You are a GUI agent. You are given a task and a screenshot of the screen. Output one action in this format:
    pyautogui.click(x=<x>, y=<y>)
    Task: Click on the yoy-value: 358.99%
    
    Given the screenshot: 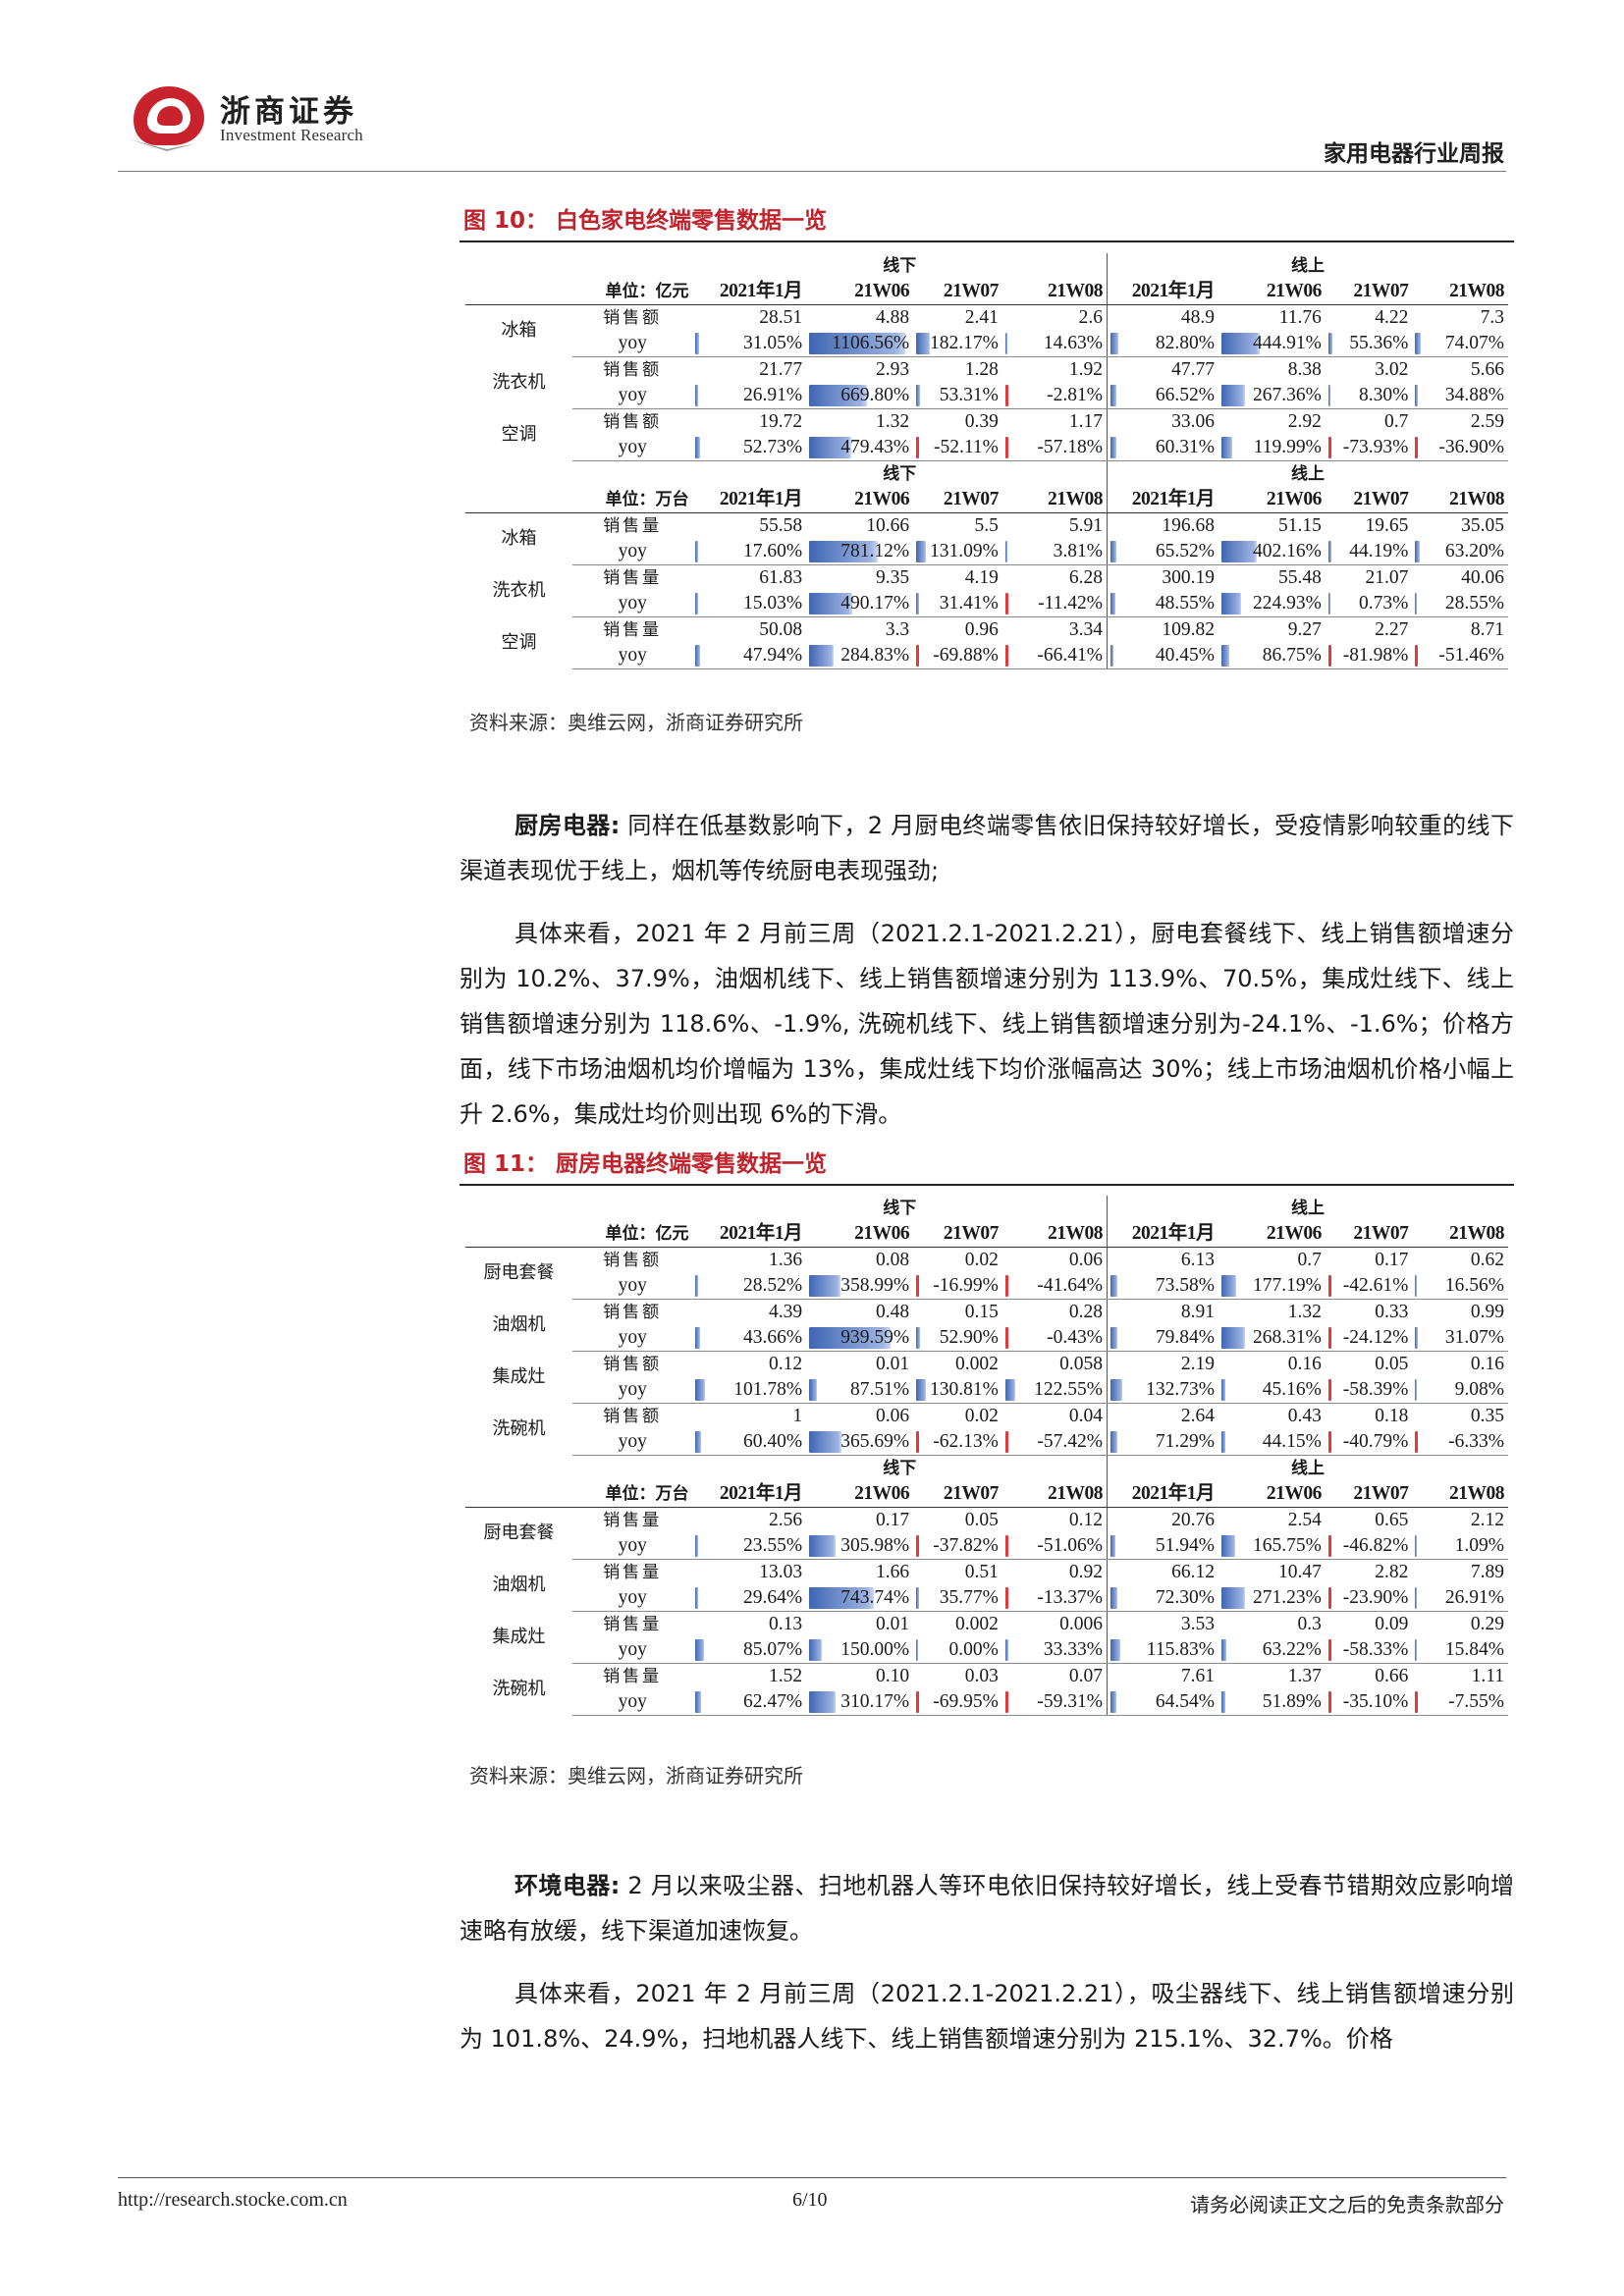 What is the action you would take?
    pyautogui.click(x=875, y=1286)
    